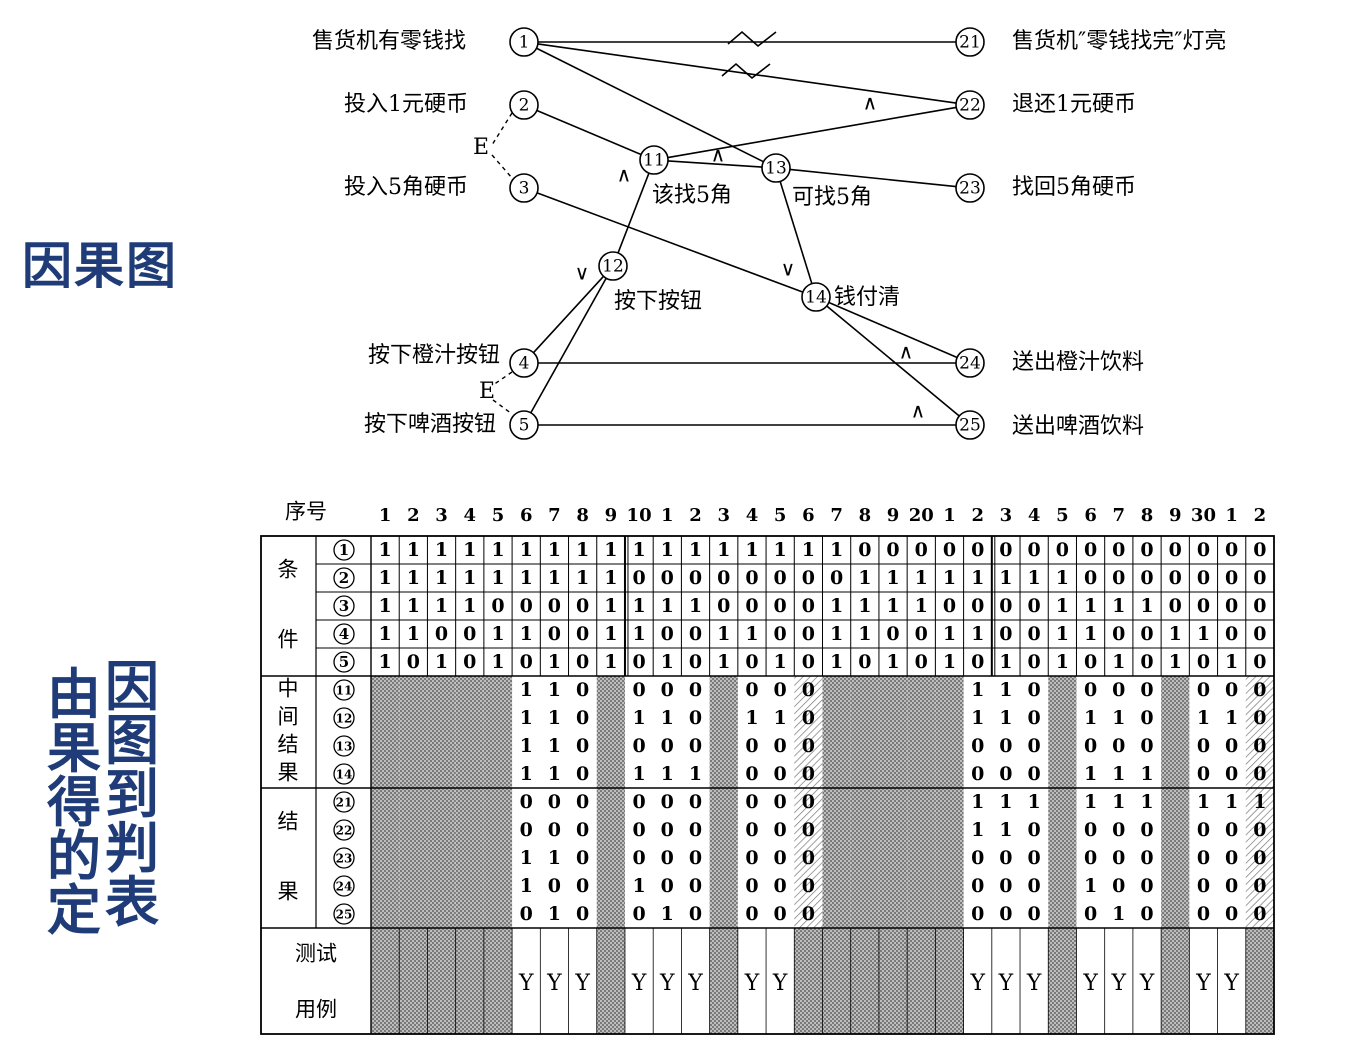 Image resolution: width=1368 pixels, height=1044 pixels. I want to click on graph-node-4: 4, so click(524, 363).